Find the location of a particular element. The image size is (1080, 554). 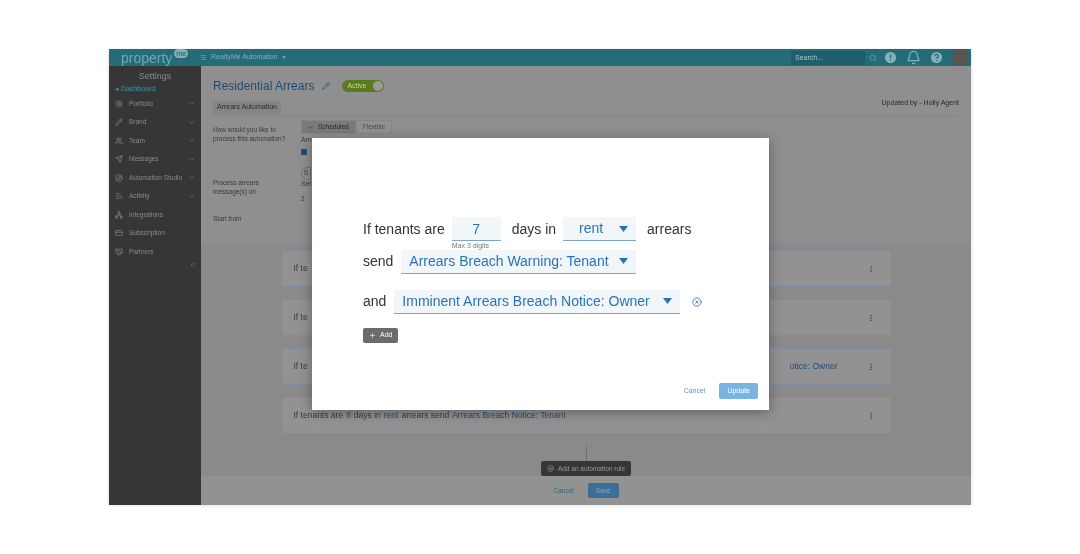

template-select: Arrears Breach Warning: Tenant is located at coordinates (519, 261).